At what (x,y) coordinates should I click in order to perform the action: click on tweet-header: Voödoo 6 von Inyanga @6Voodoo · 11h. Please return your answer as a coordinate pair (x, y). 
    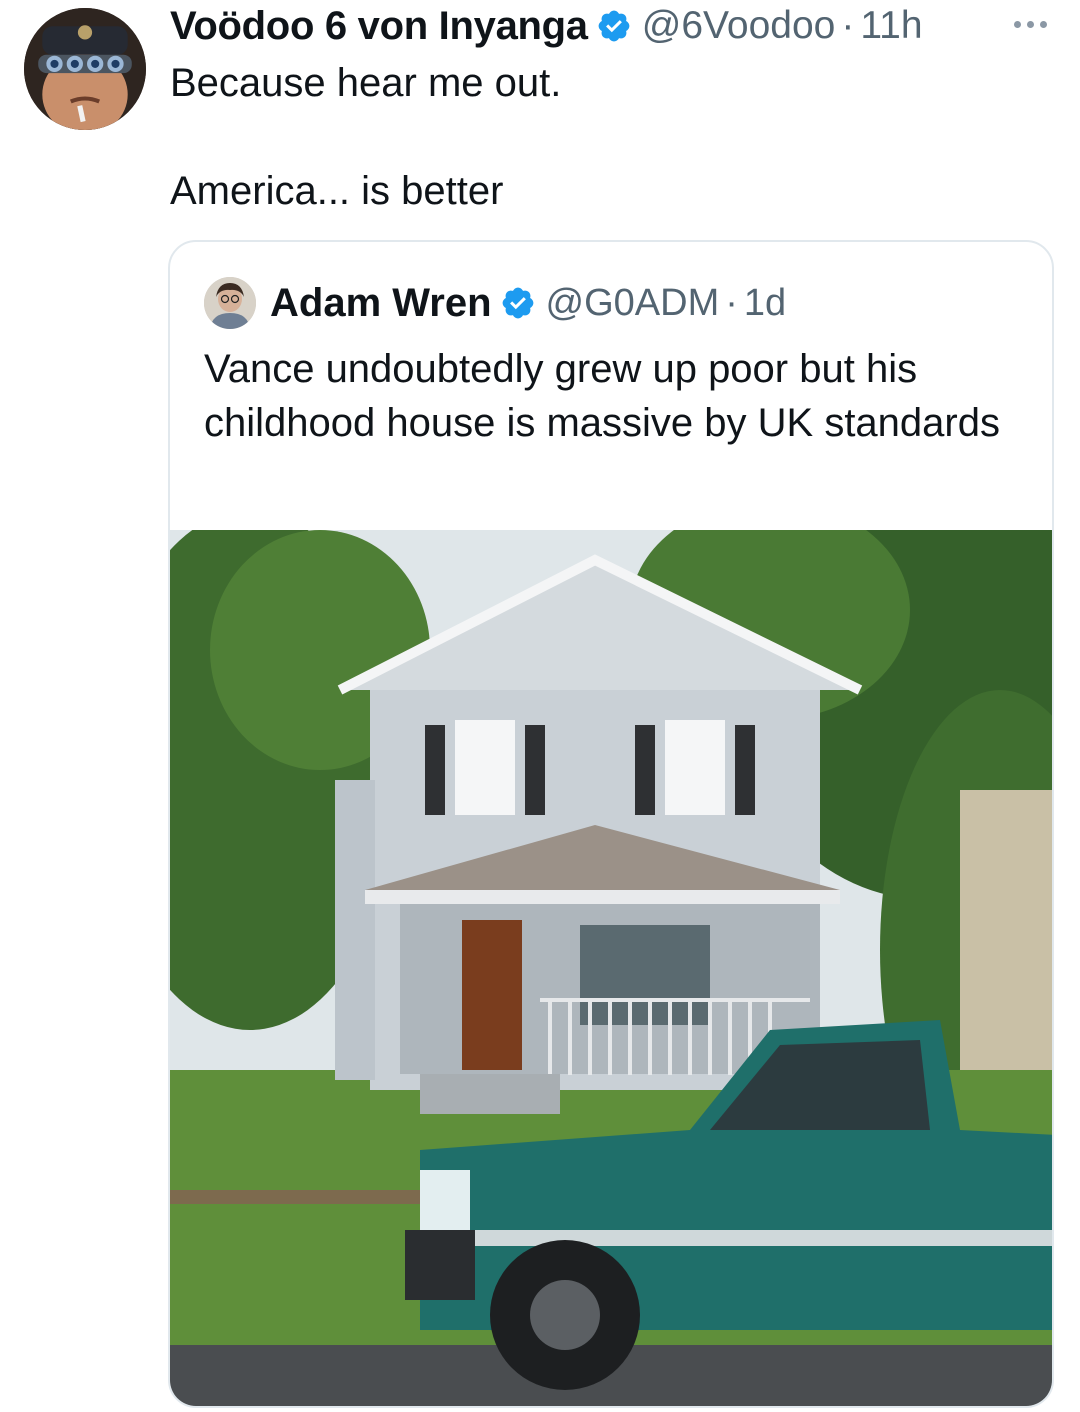
    Looking at the image, I should click on (546, 26).